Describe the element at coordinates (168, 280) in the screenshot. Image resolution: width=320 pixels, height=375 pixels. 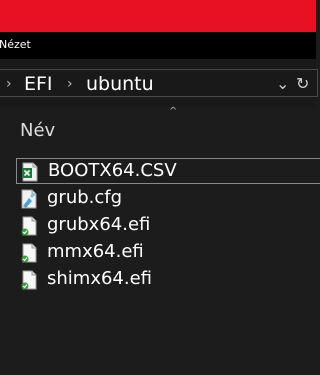
I see `list-item: shimx64.efi` at that location.